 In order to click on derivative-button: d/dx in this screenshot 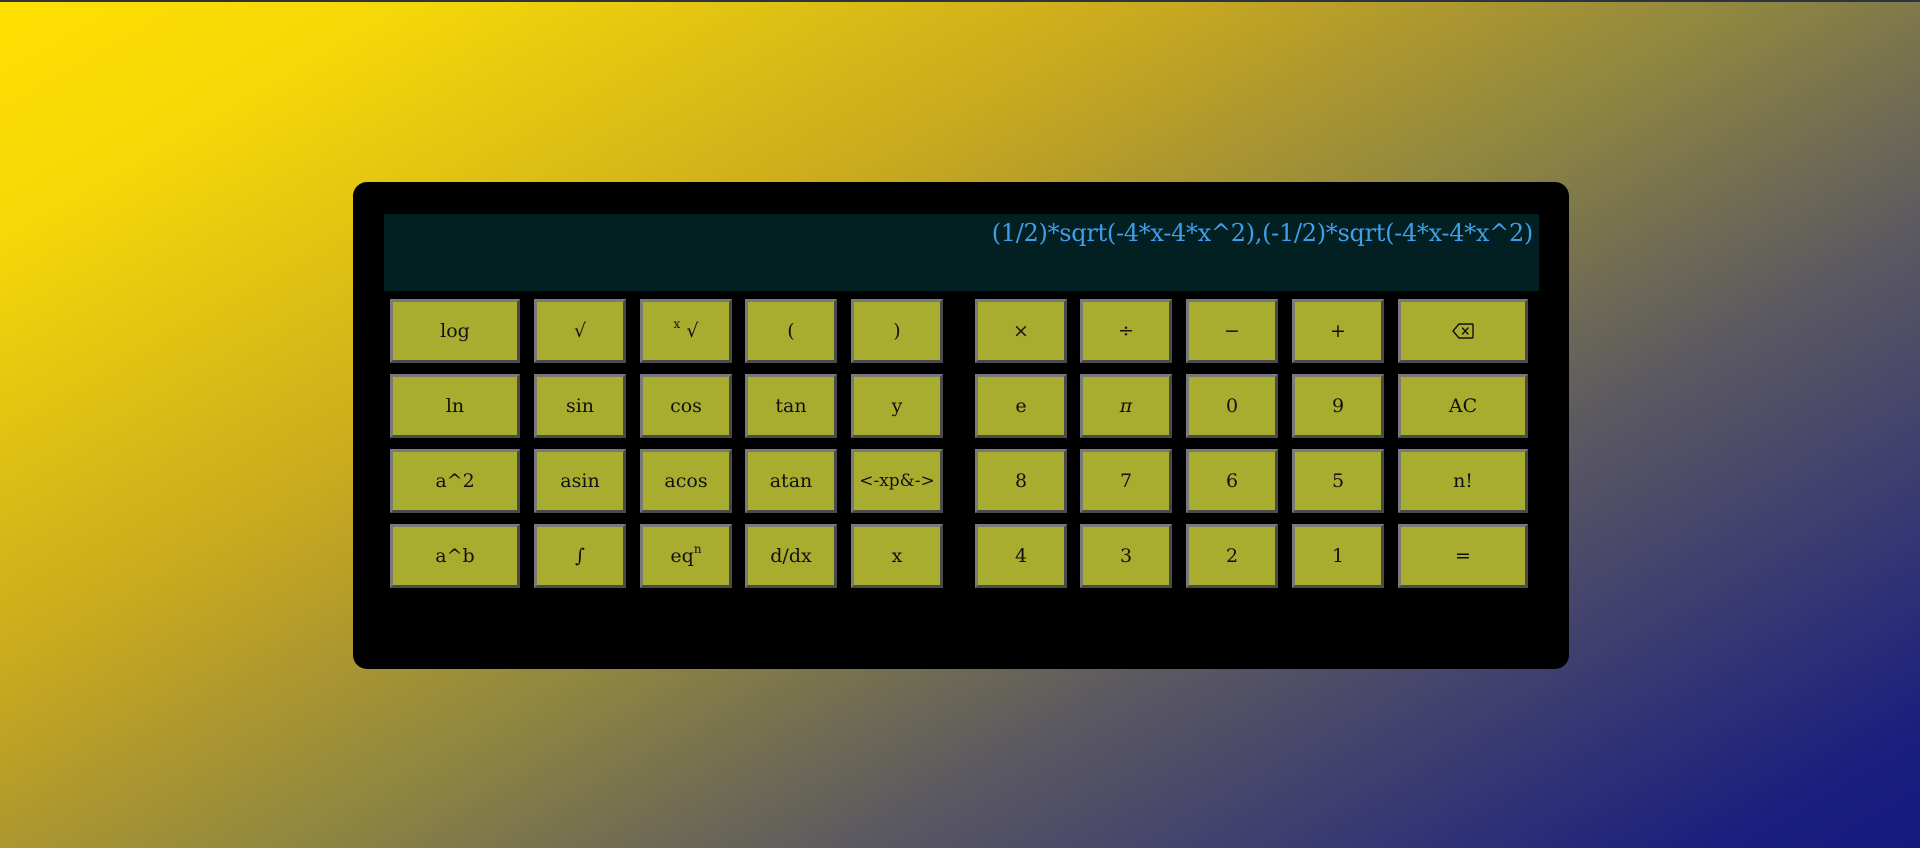, I will do `click(791, 556)`.